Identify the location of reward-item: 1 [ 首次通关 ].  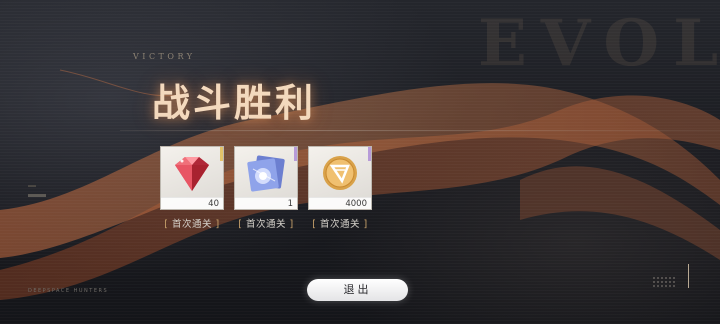
(266, 188).